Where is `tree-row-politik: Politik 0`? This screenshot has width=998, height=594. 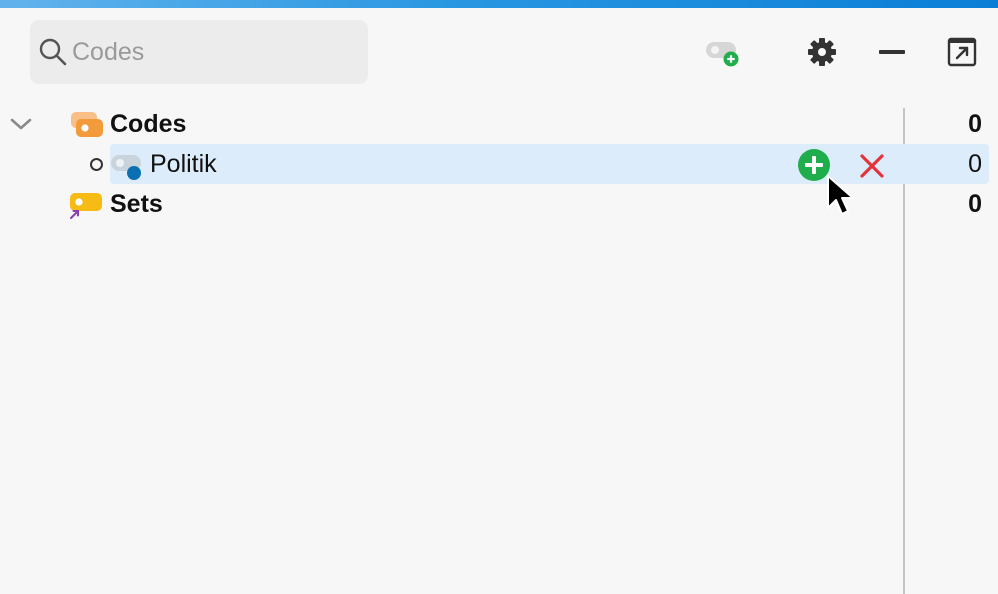
tree-row-politik: Politik 0 is located at coordinates (499, 164).